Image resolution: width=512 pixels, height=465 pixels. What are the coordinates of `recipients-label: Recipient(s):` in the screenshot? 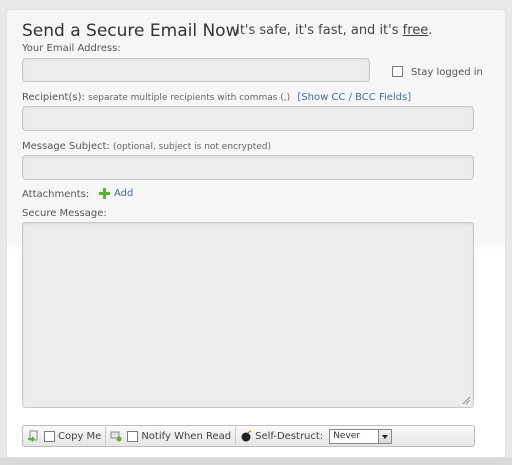 It's located at (53, 97).